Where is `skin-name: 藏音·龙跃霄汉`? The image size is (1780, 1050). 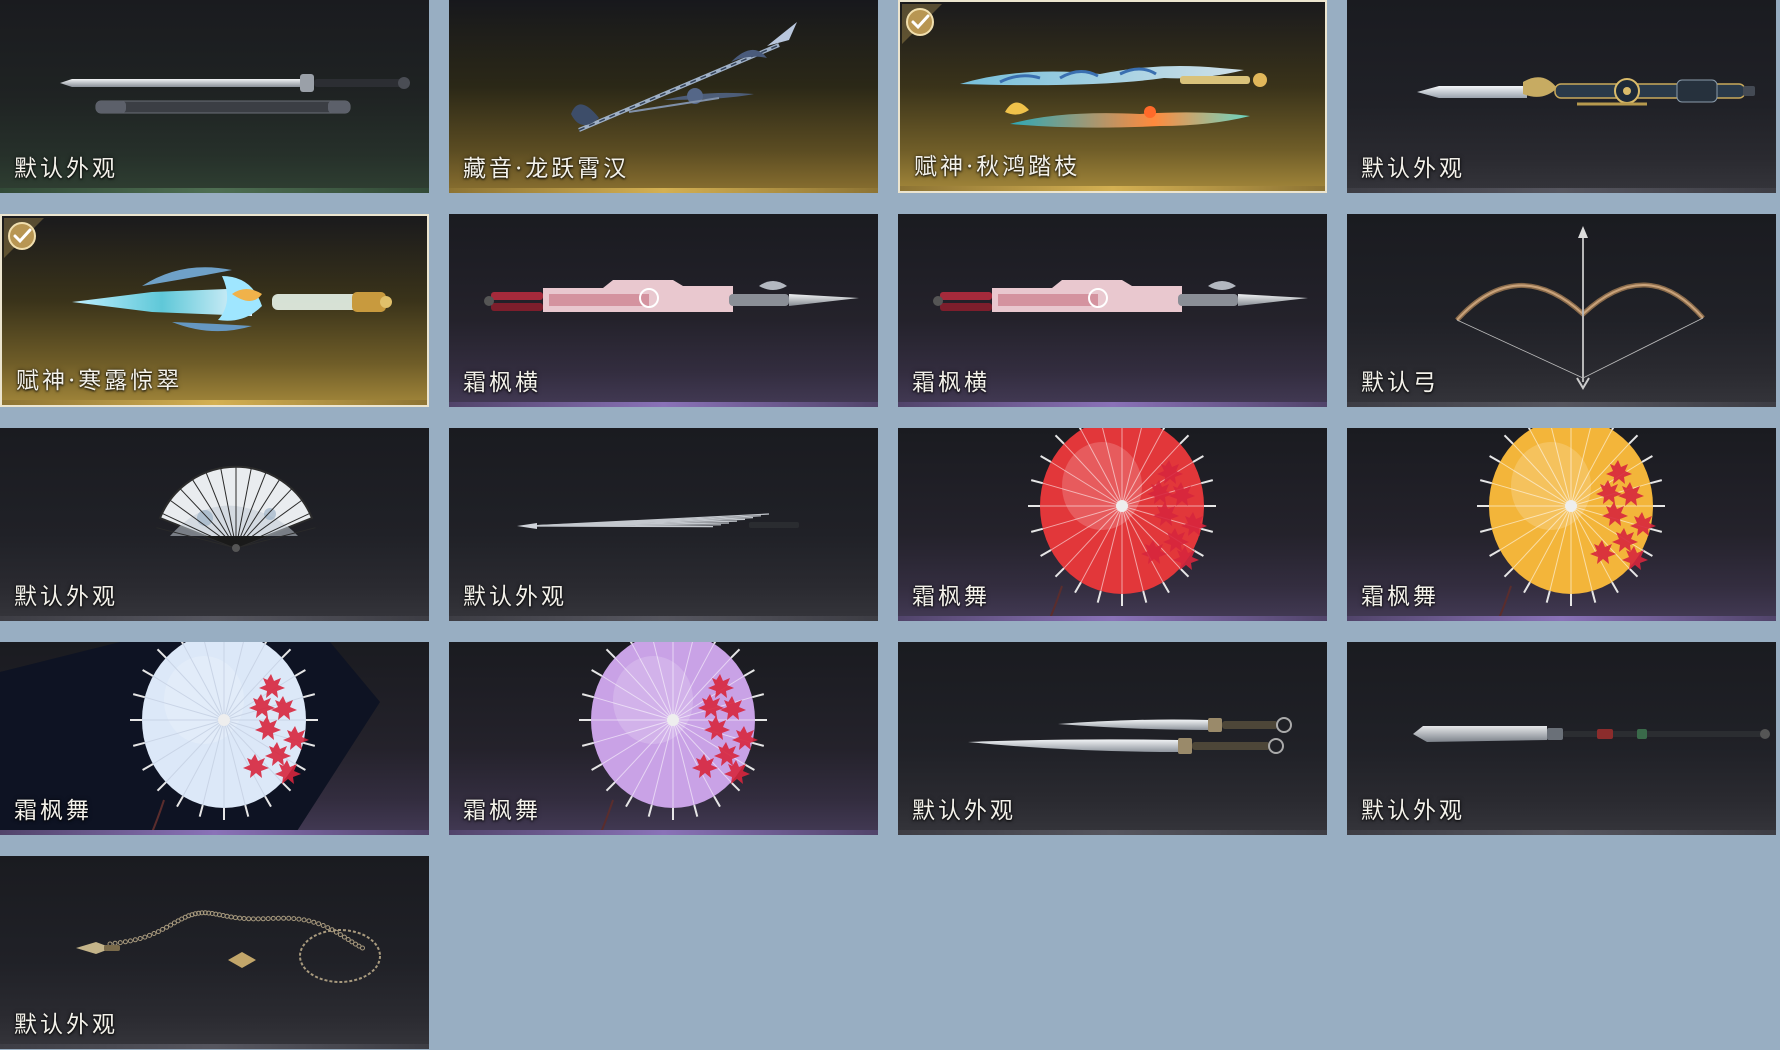 skin-name: 藏音·龙跃霄汉 is located at coordinates (546, 169).